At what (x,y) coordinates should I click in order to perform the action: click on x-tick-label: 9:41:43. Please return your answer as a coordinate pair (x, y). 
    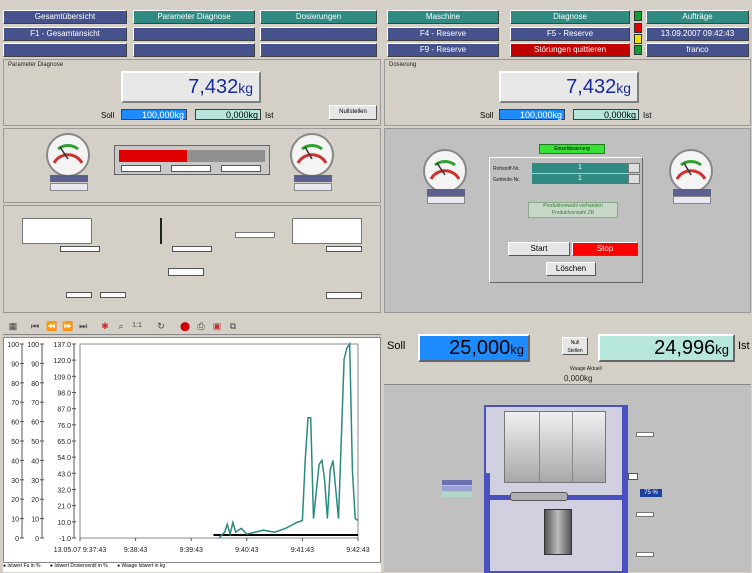
    Looking at the image, I should click on (302, 550).